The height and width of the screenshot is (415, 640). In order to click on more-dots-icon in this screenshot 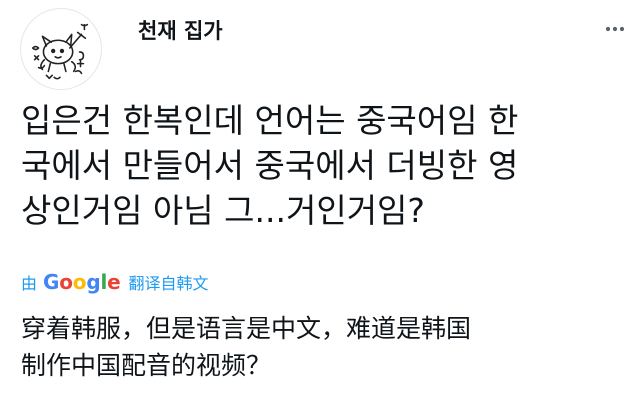, I will do `click(615, 29)`.